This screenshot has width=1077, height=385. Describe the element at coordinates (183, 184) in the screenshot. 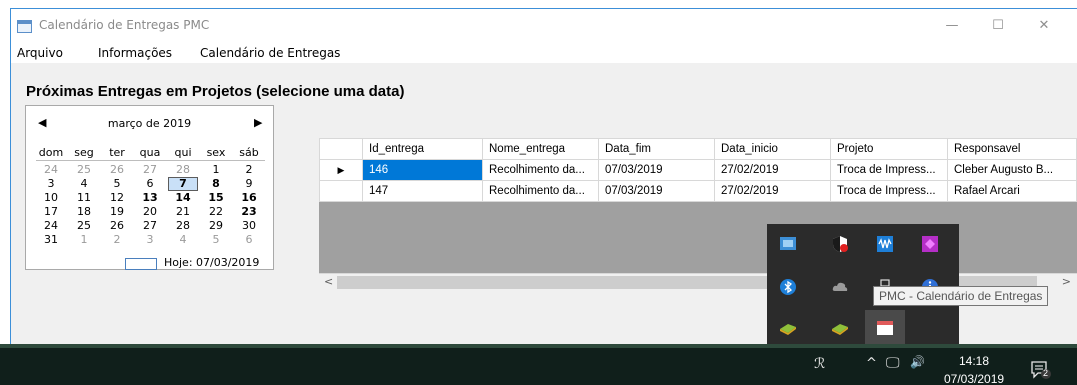

I see `calendar-day-selected: 7` at that location.